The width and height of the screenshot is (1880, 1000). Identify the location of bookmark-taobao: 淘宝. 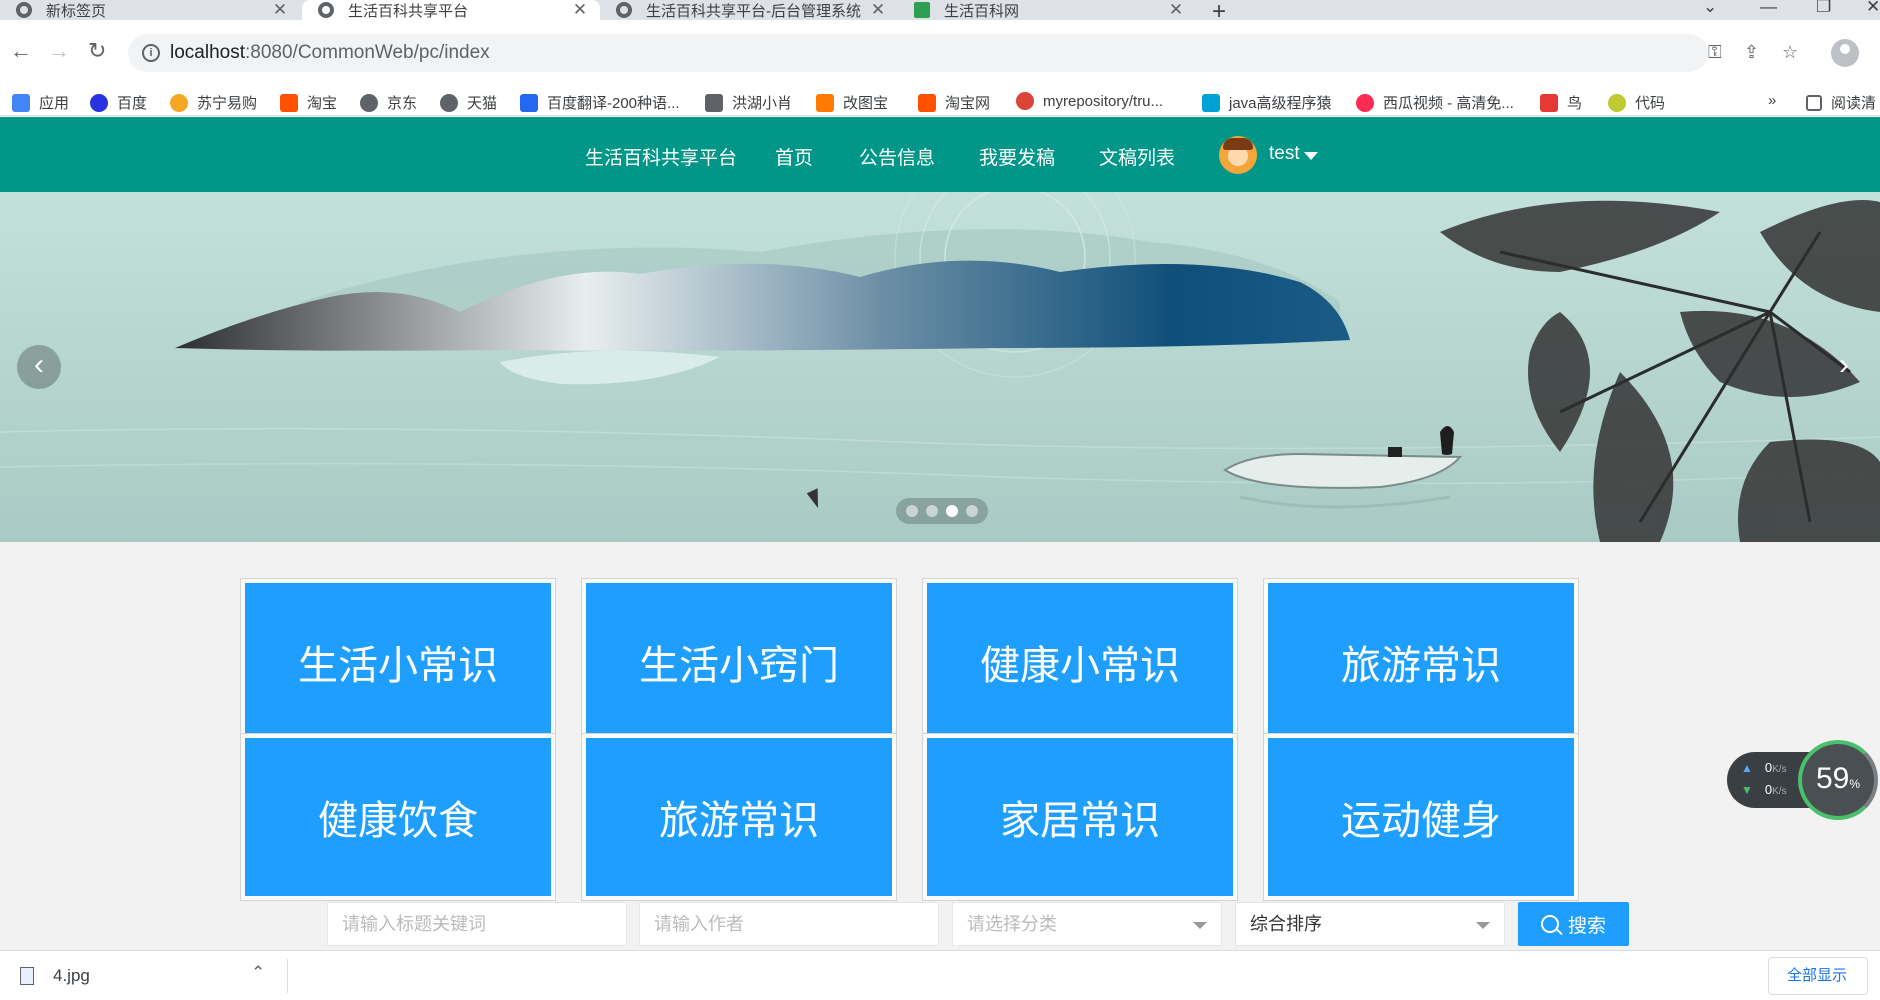
(308, 102).